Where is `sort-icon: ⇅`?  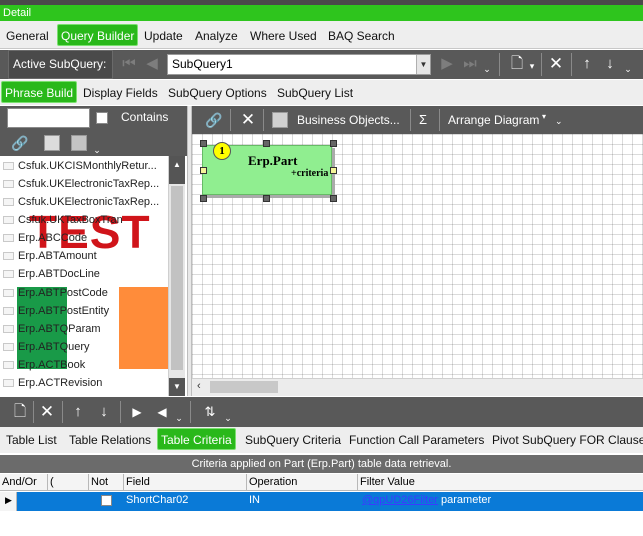 sort-icon: ⇅ is located at coordinates (210, 412).